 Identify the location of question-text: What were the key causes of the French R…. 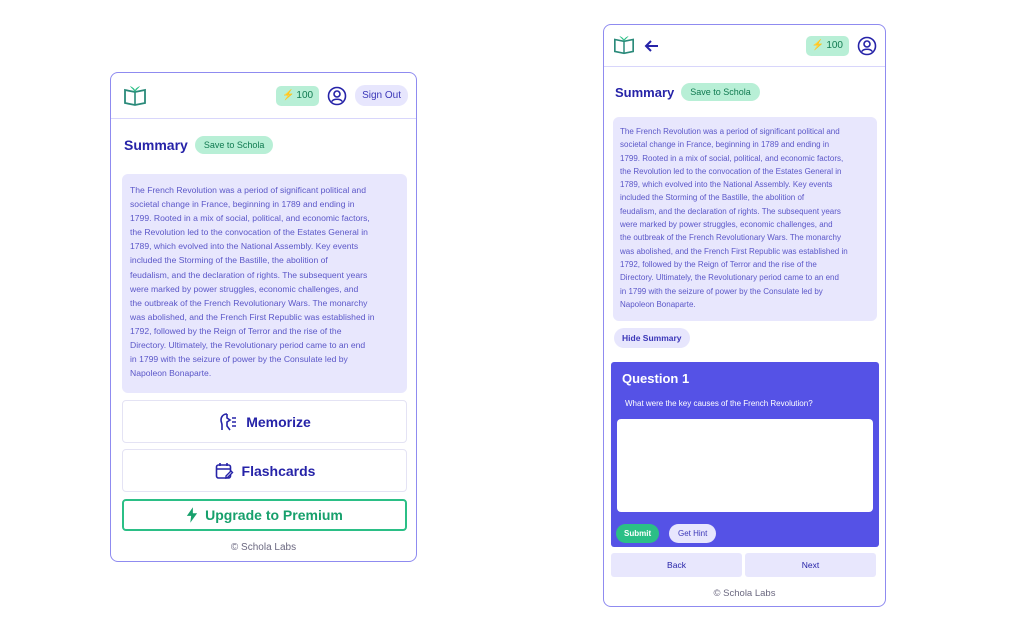
(719, 403).